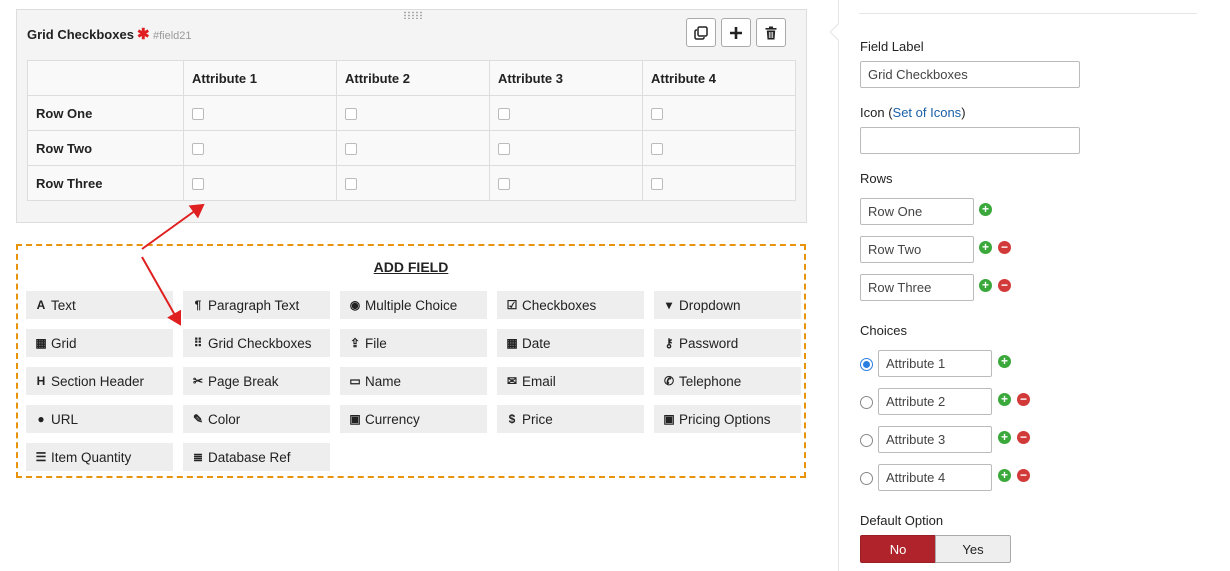 Image resolution: width=1230 pixels, height=571 pixels. What do you see at coordinates (902, 520) in the screenshot?
I see `default-option-title: Default Option` at bounding box center [902, 520].